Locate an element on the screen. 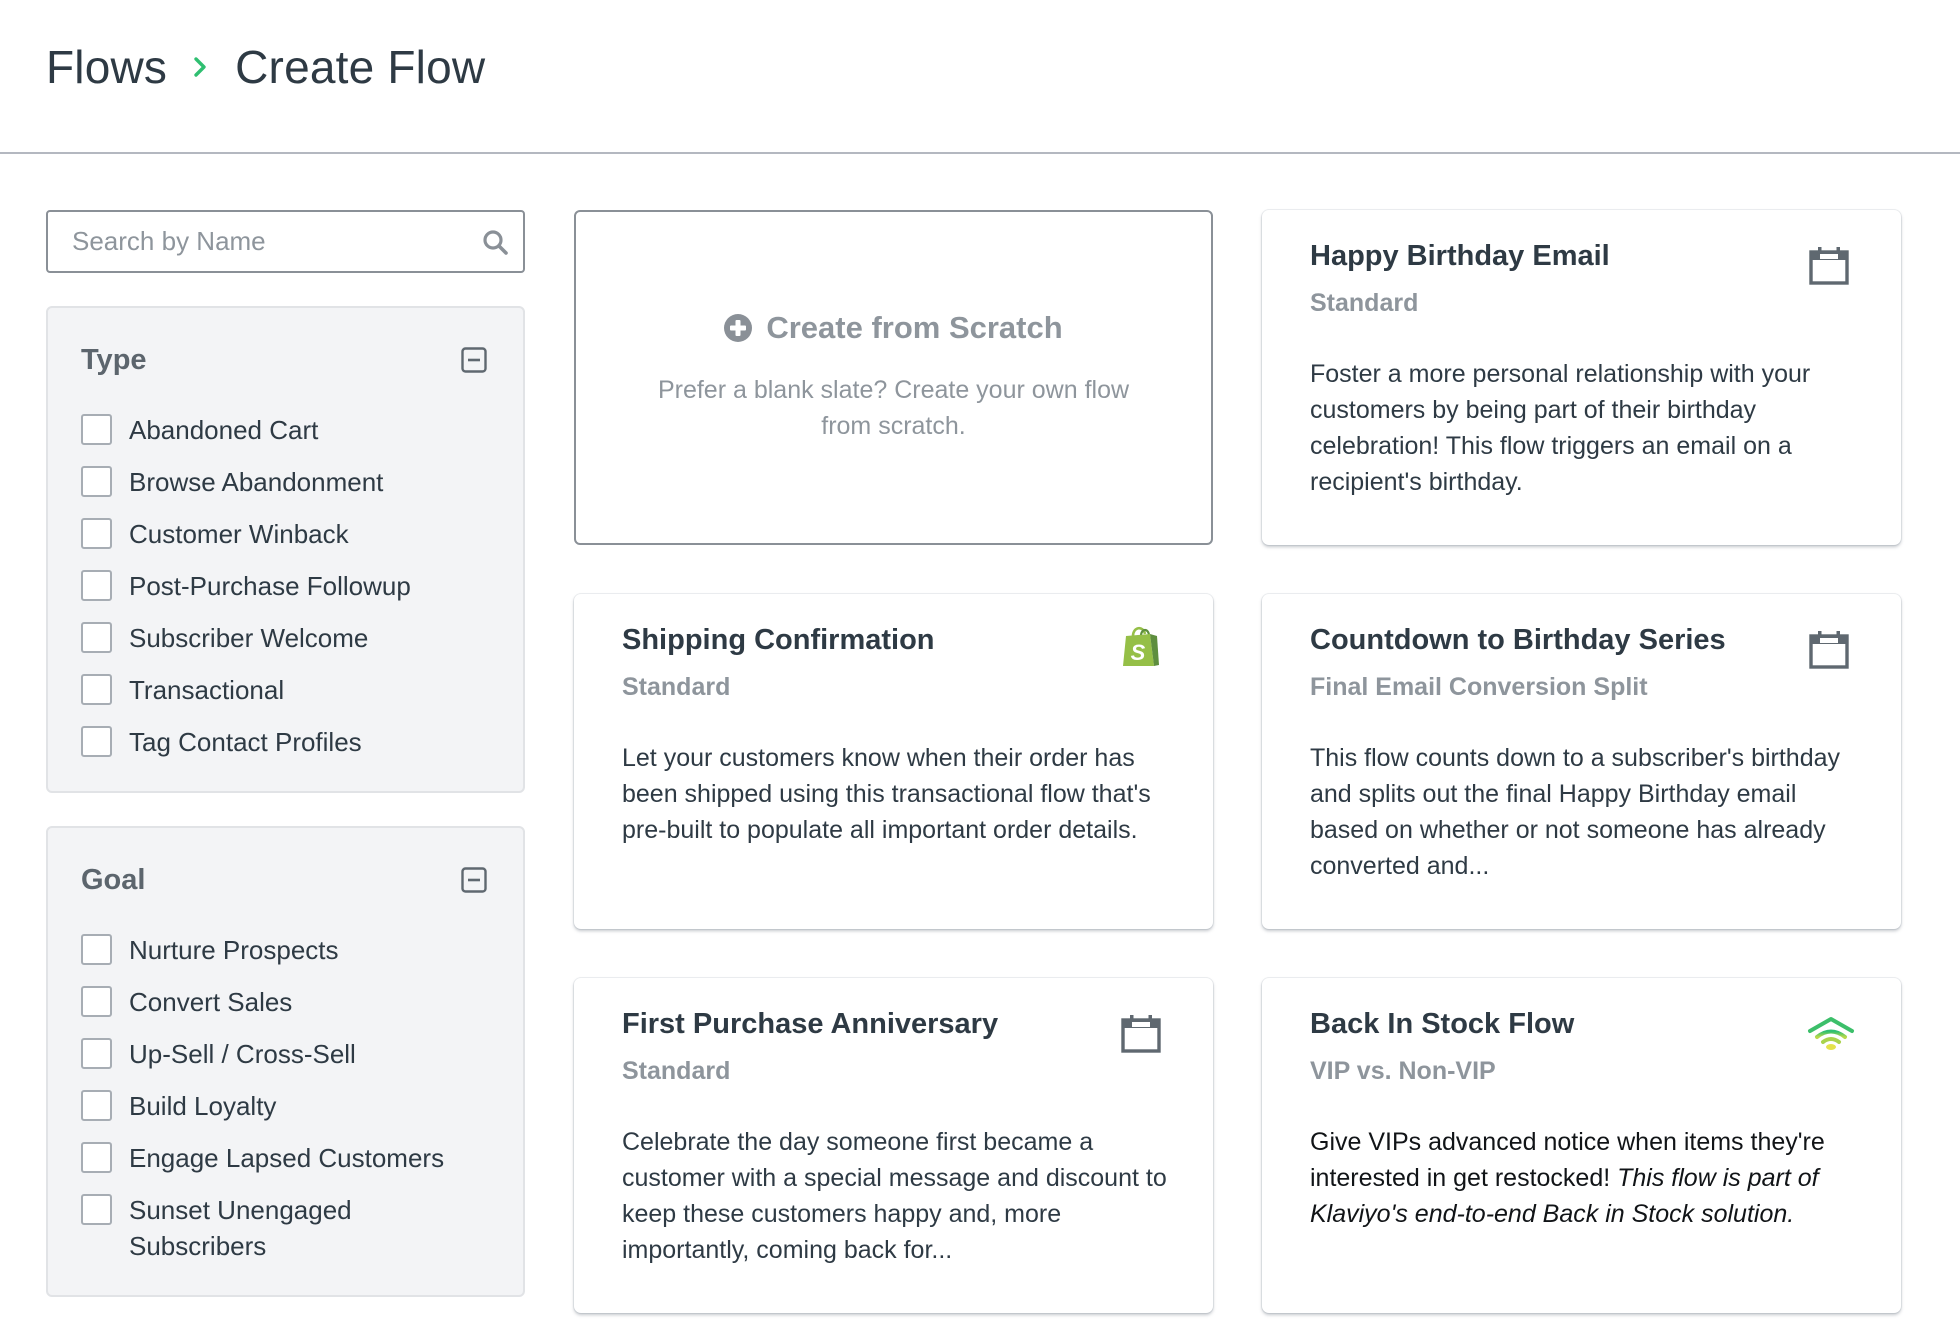  search-input is located at coordinates (248, 241).